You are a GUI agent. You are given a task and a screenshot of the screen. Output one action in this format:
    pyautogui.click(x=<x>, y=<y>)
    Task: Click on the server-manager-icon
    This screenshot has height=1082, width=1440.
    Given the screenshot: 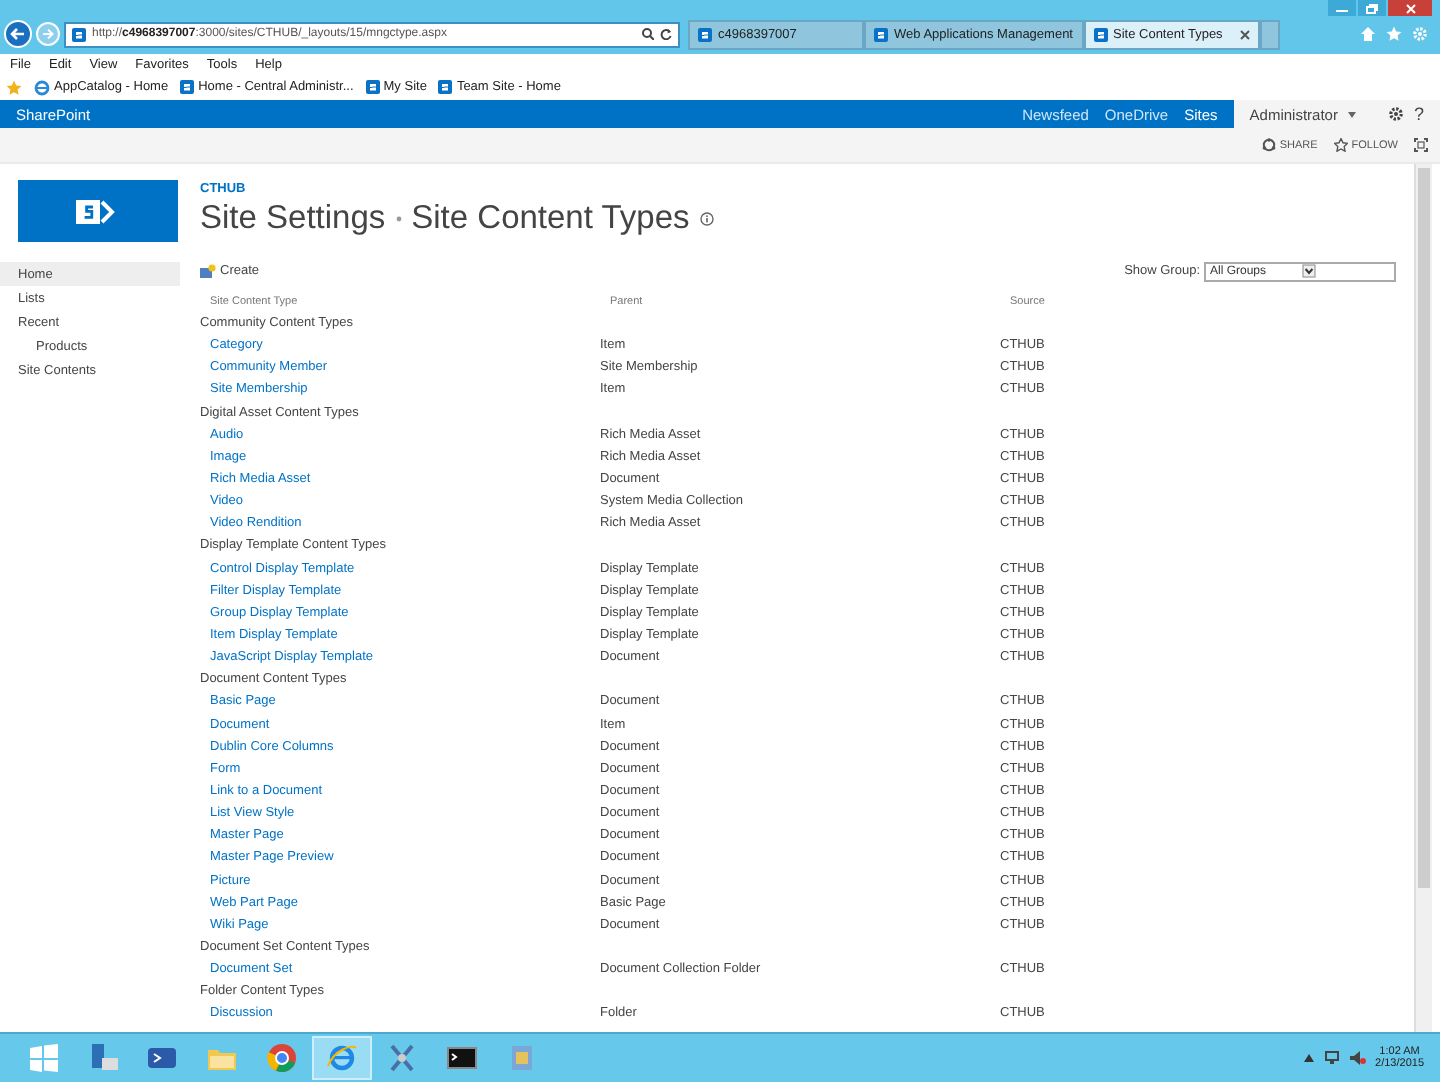 What is the action you would take?
    pyautogui.click(x=102, y=1058)
    